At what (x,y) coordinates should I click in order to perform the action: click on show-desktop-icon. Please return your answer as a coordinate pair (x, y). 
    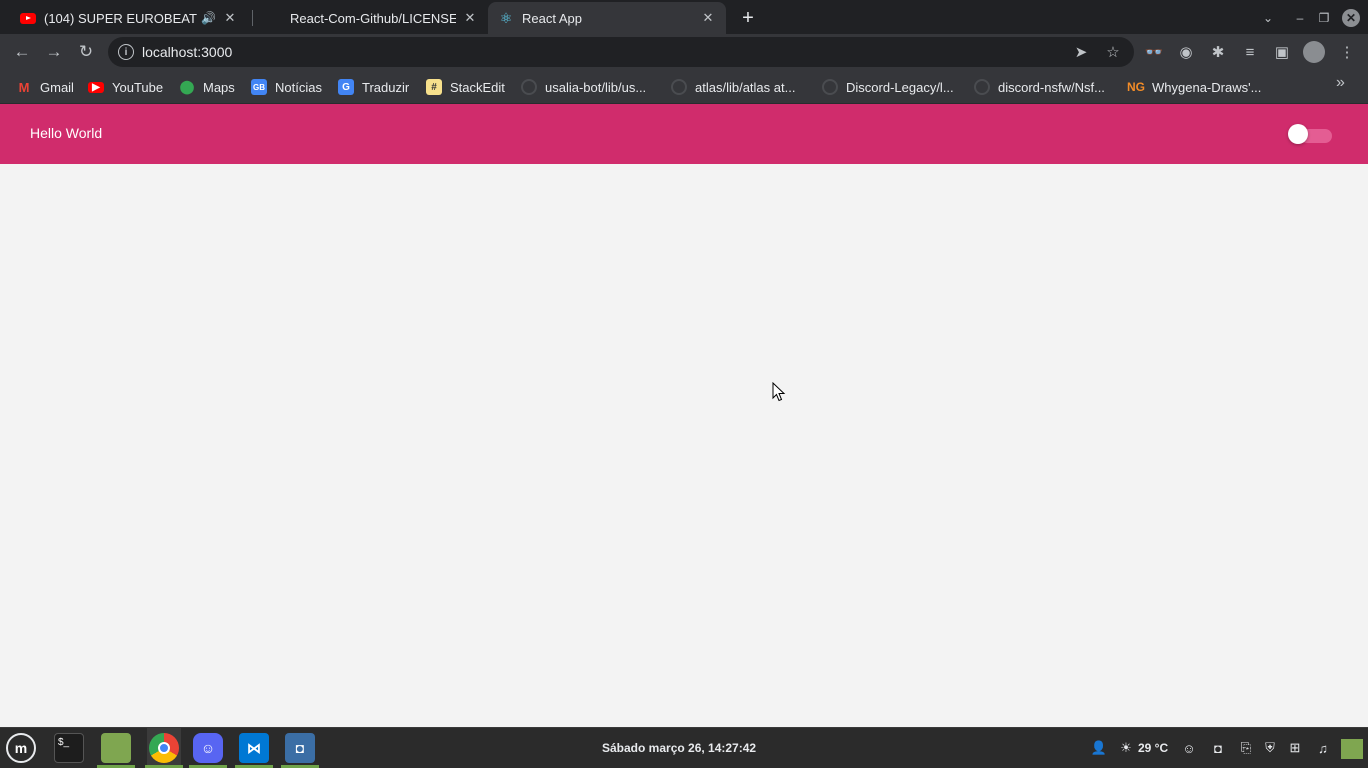
    Looking at the image, I should click on (1352, 749).